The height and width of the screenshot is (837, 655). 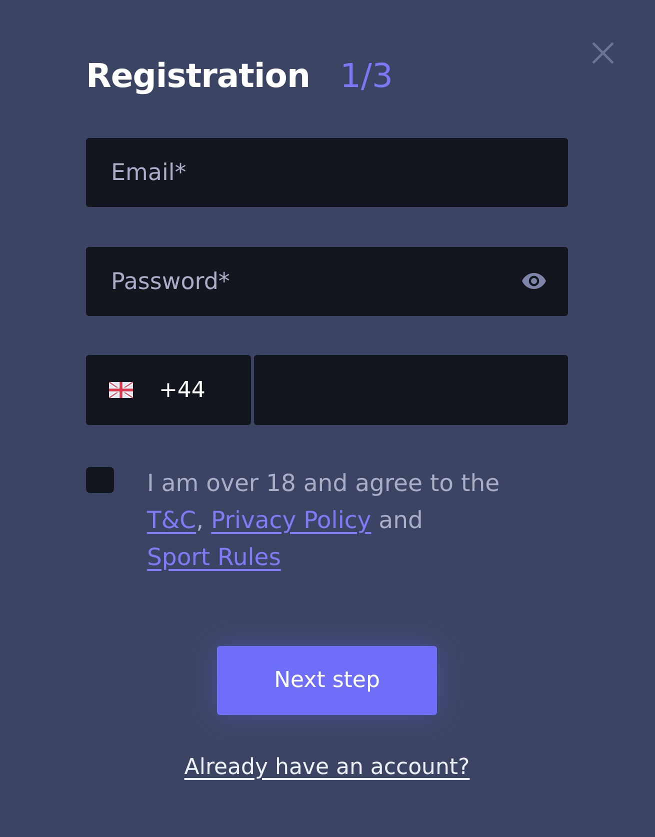 I want to click on dialog-title: Registration, so click(x=198, y=75).